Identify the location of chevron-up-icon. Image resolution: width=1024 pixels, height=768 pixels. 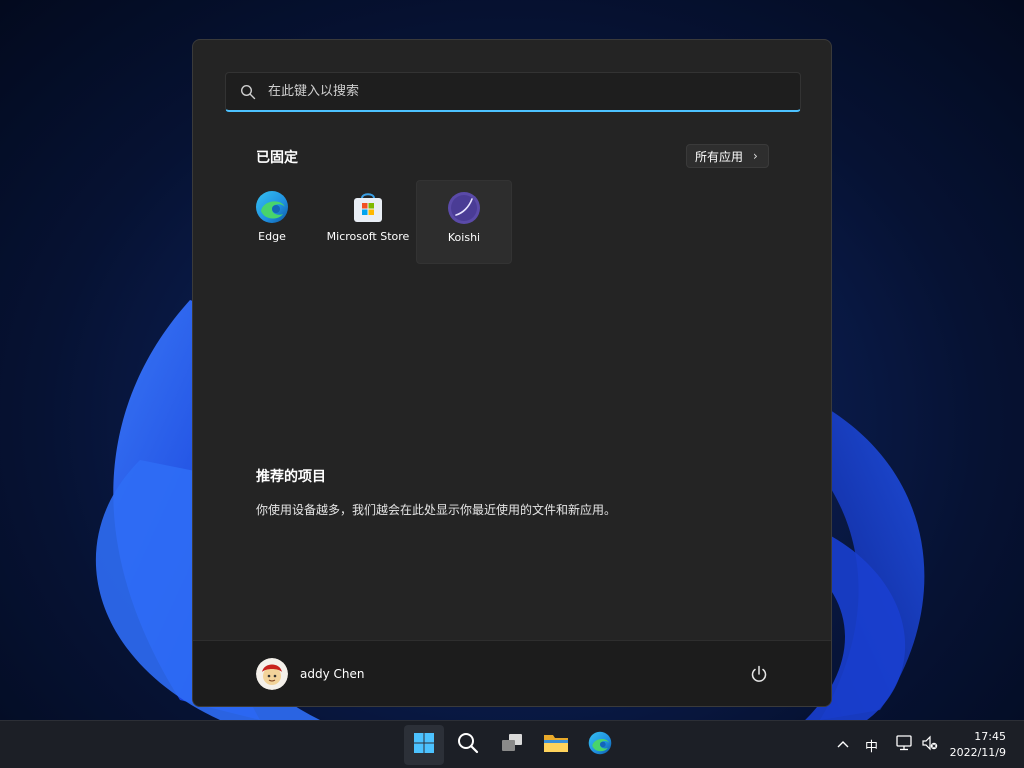
(843, 745).